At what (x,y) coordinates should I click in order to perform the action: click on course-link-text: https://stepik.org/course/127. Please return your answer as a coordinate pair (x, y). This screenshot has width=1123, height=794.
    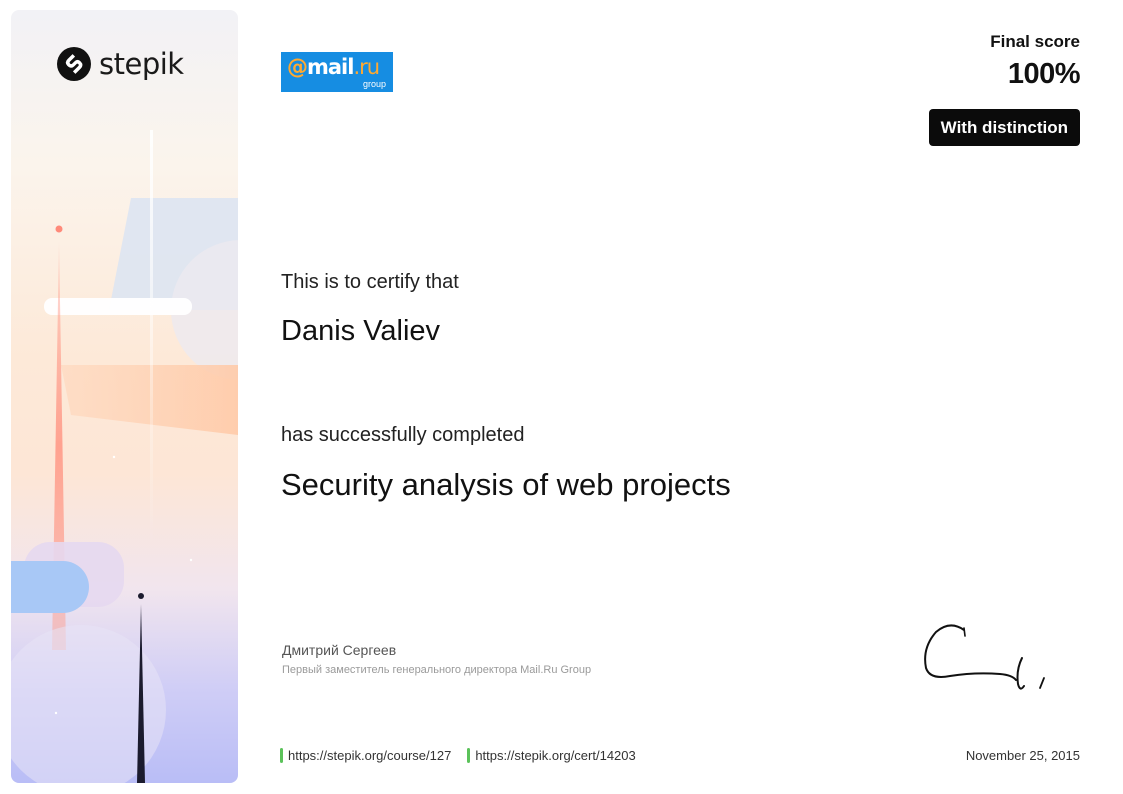
    Looking at the image, I should click on (370, 755).